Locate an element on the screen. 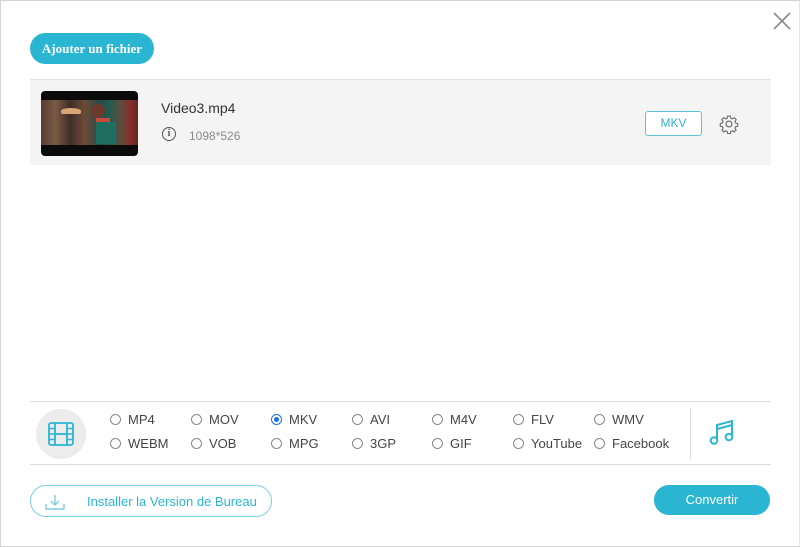 Image resolution: width=800 pixels, height=547 pixels. file-resolution: 1098*526 is located at coordinates (215, 136).